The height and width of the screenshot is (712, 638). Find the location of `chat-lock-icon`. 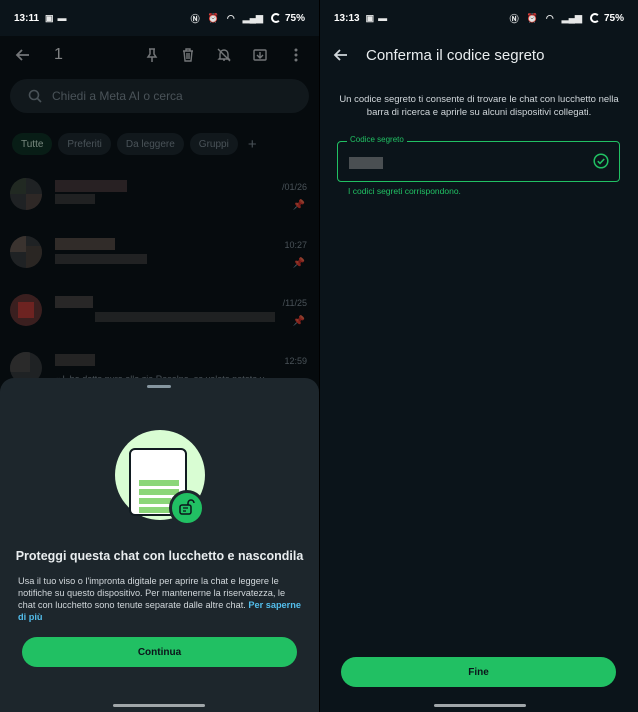

chat-lock-icon is located at coordinates (187, 508).